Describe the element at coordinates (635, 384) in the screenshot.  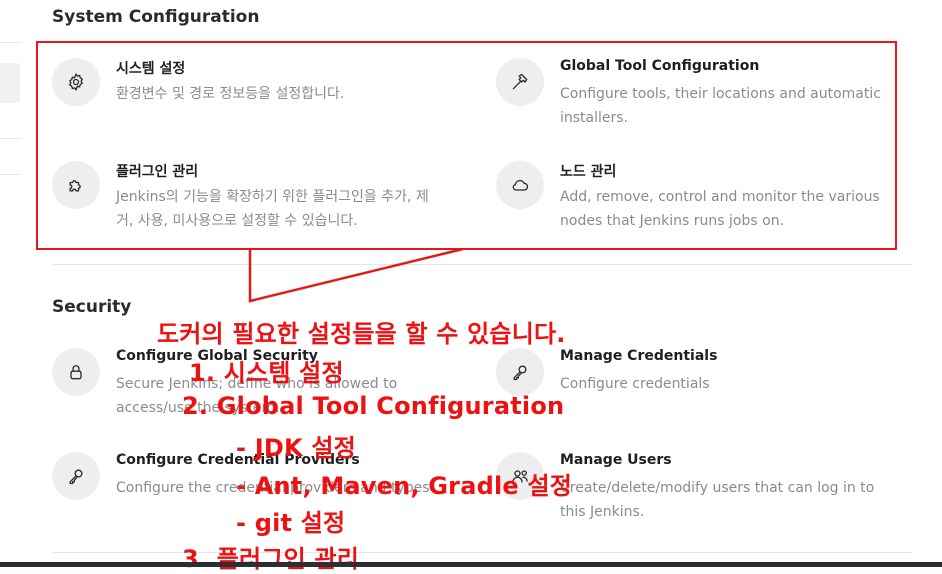
I see `card-description: Configure credentials` at that location.